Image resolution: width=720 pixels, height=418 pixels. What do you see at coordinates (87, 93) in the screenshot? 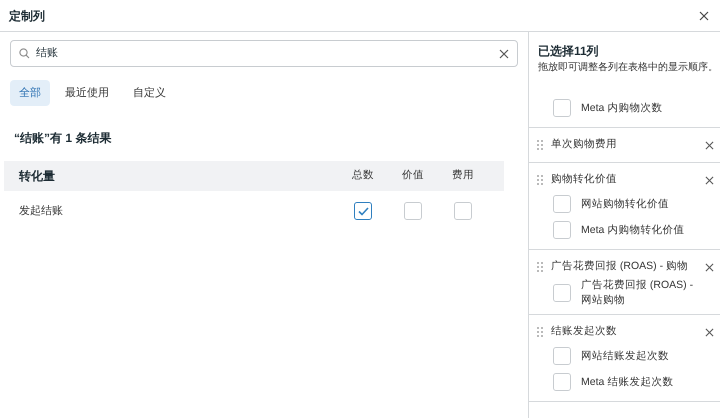
I see `tab: 最近使用` at bounding box center [87, 93].